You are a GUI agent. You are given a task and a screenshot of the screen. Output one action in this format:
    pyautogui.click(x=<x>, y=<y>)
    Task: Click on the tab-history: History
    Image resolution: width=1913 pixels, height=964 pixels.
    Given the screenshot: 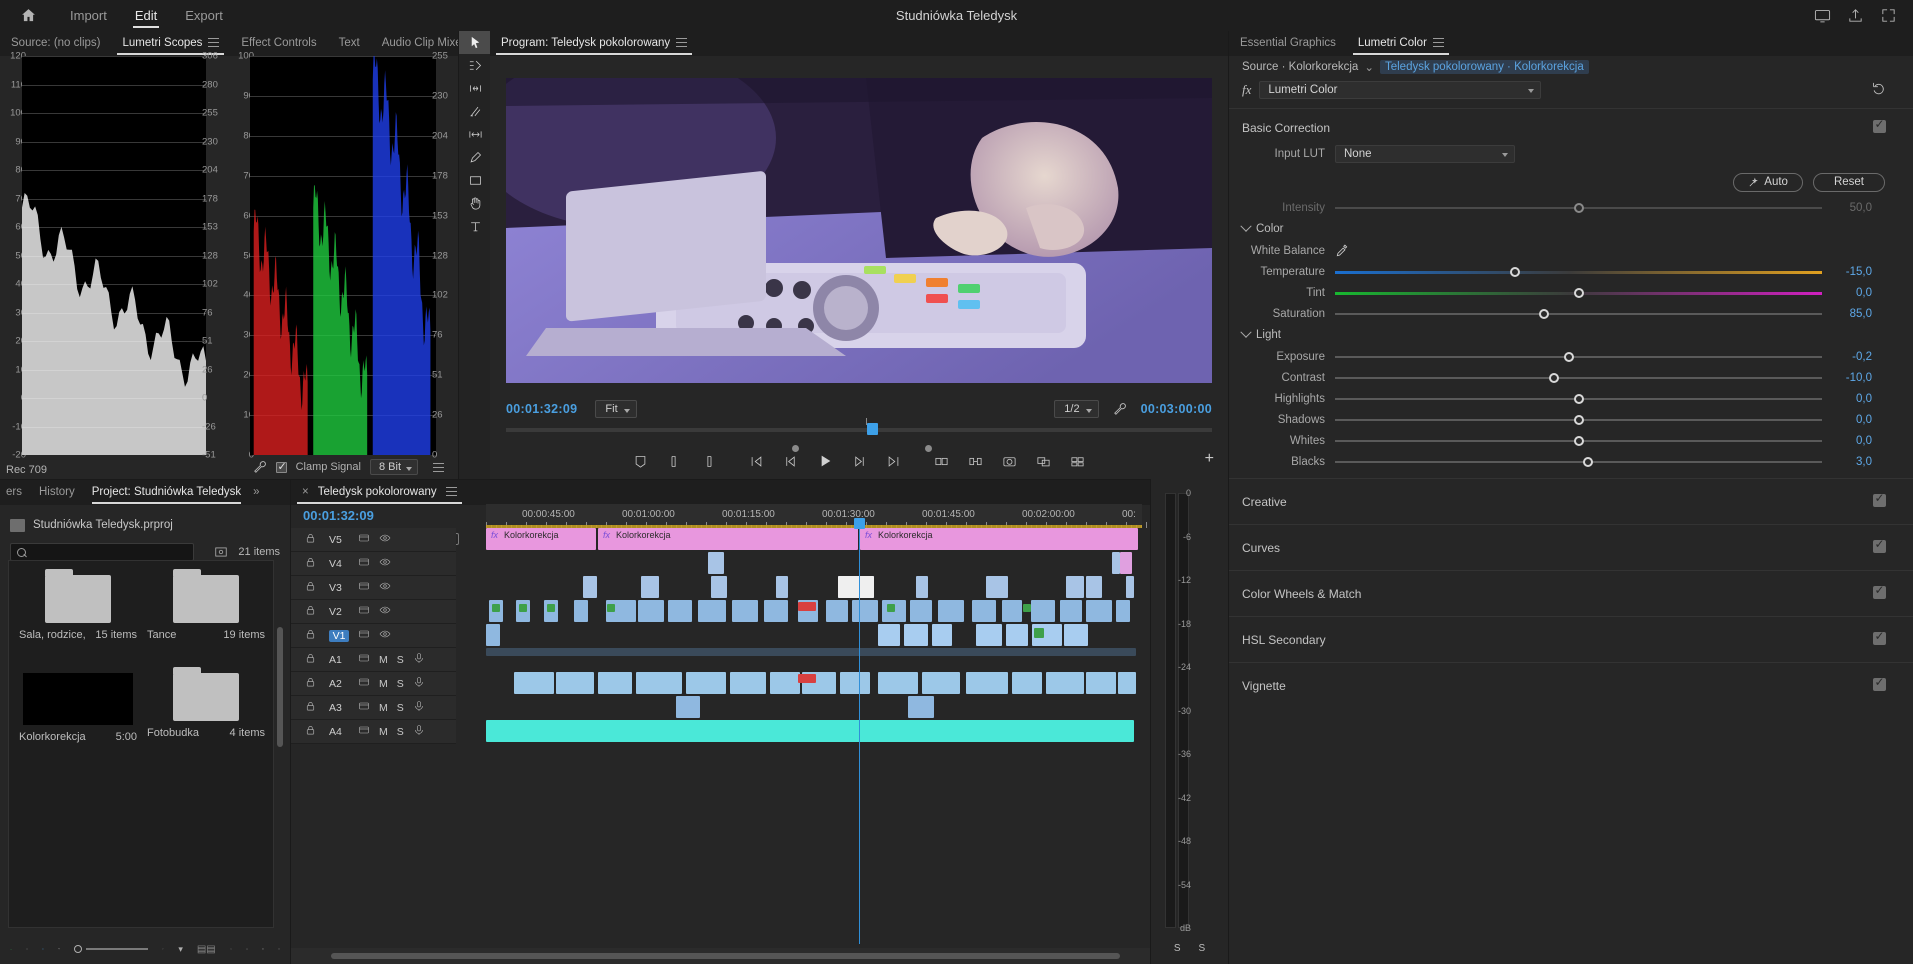 What is the action you would take?
    pyautogui.click(x=57, y=492)
    